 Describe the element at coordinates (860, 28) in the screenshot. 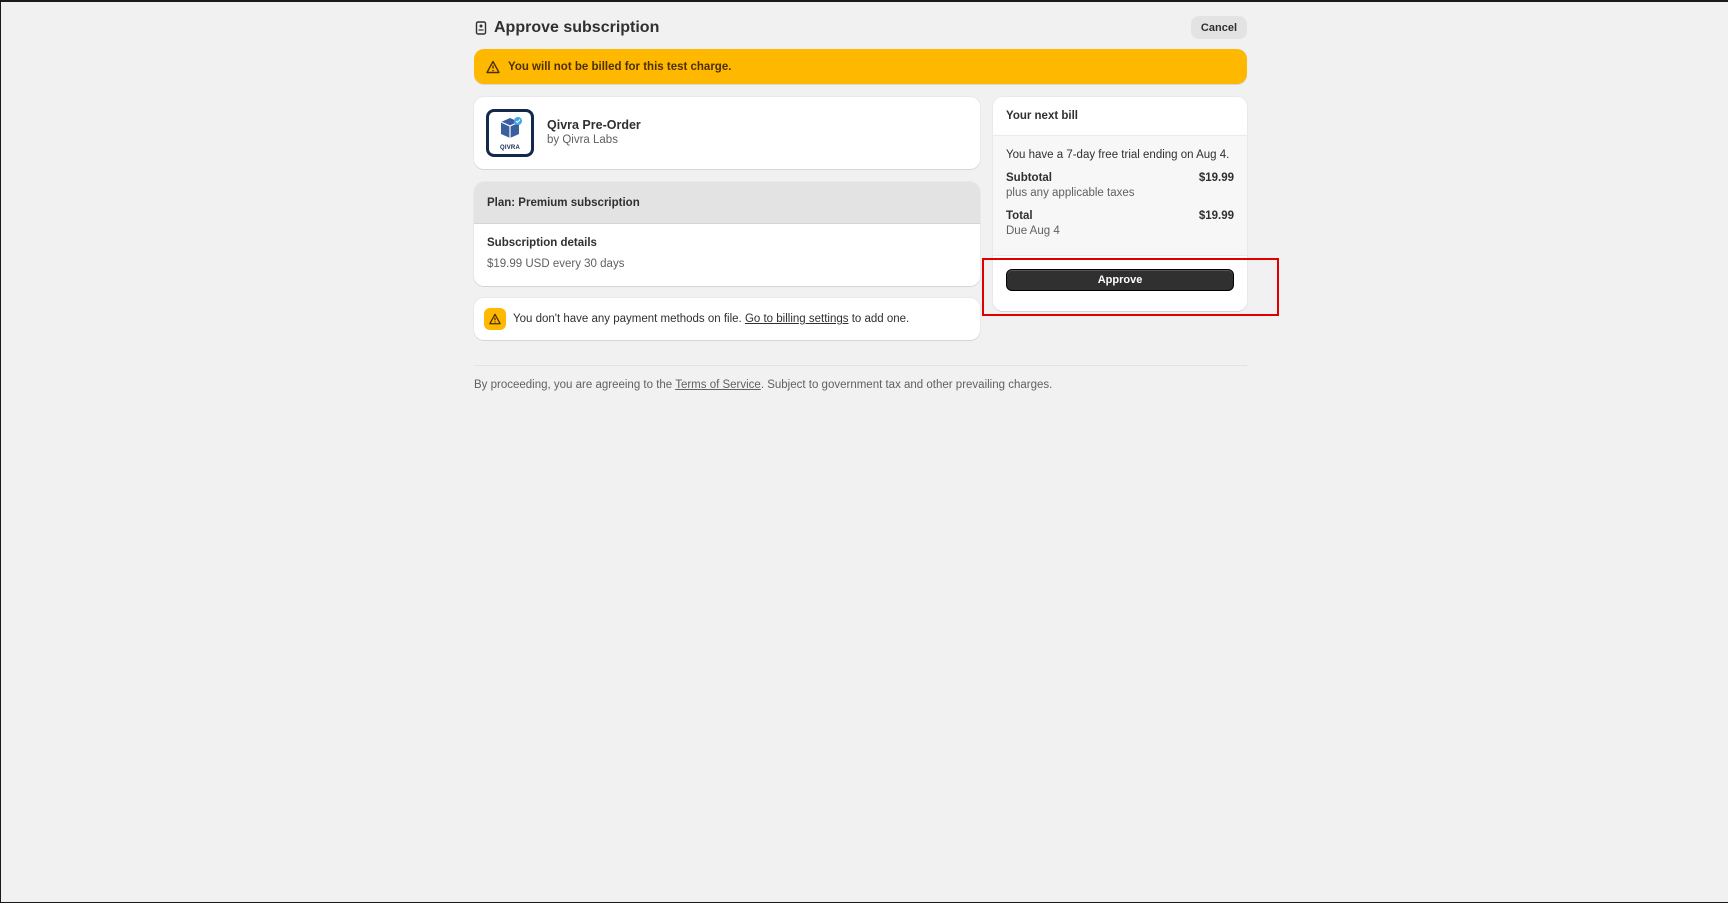

I see `page-header: Approve subscription Cancel` at that location.